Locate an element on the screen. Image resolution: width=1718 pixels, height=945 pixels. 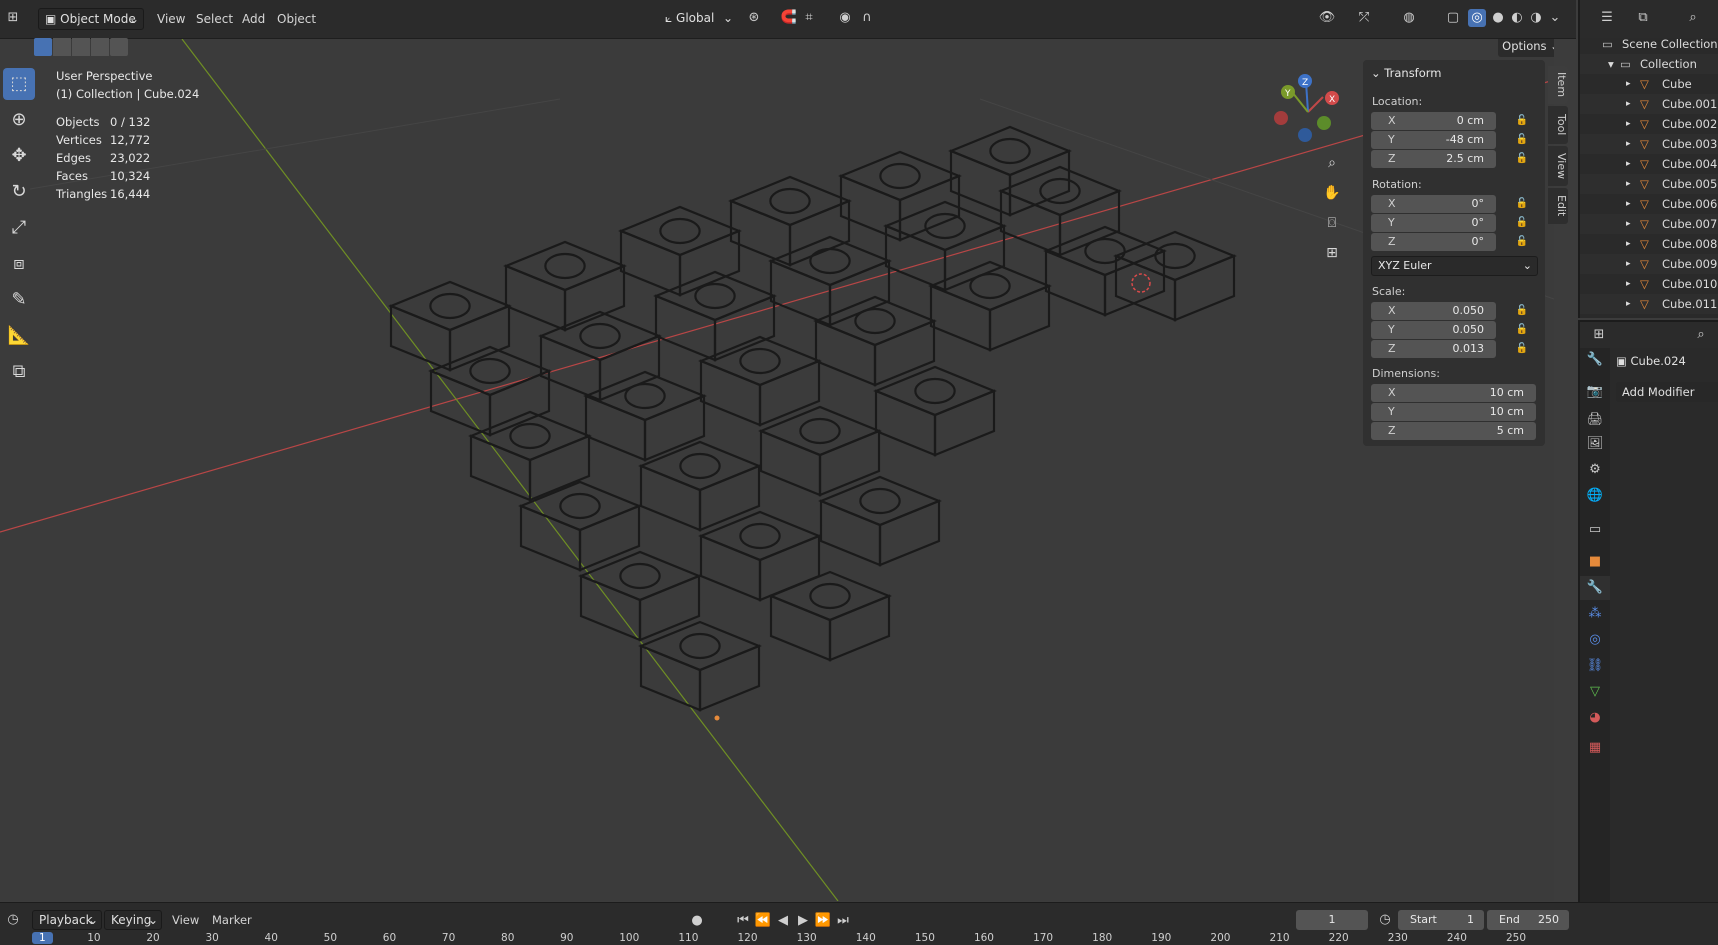
view-layer-tab-icon: 🖼 is located at coordinates (1595, 444).